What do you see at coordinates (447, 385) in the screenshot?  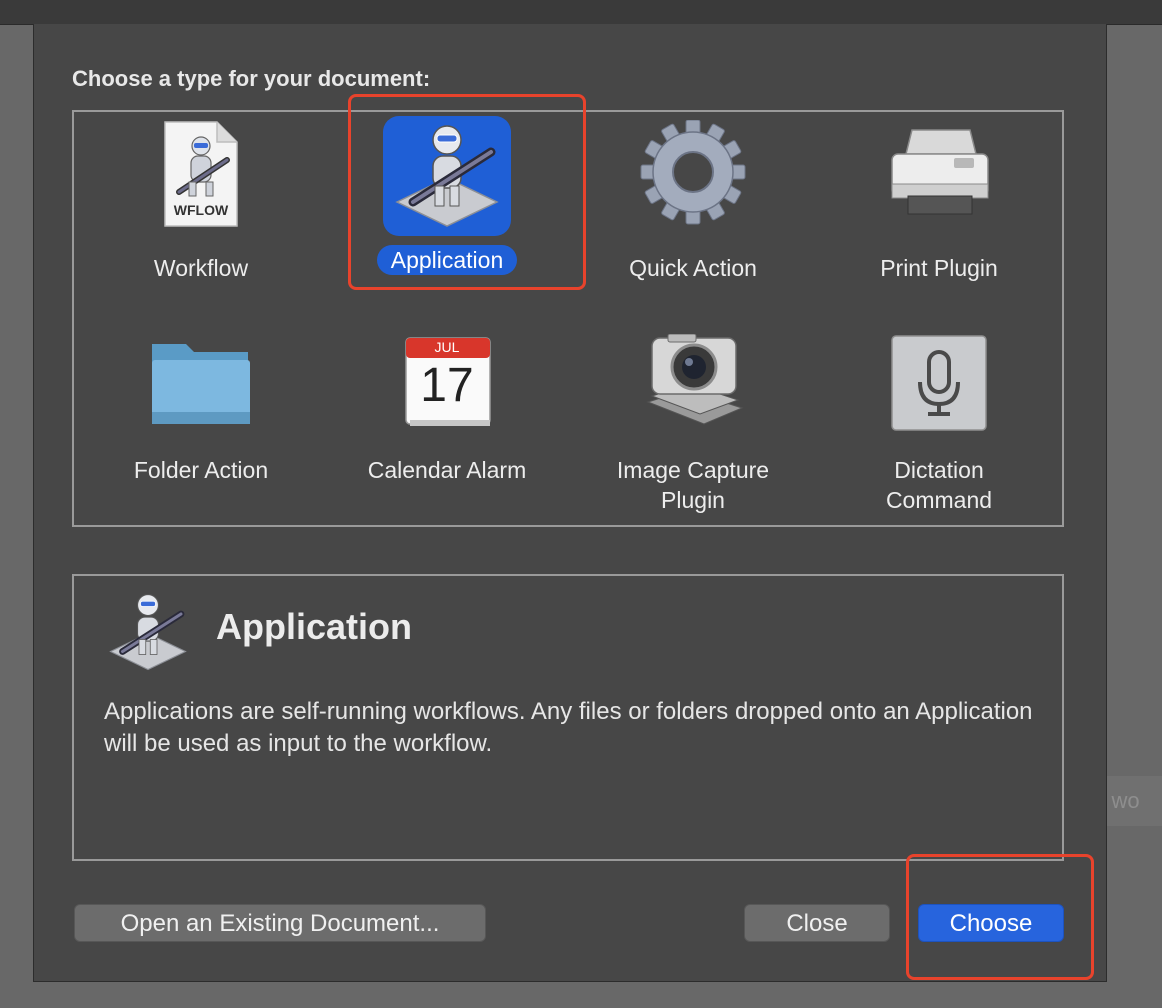 I see `calendar-day: 17` at bounding box center [447, 385].